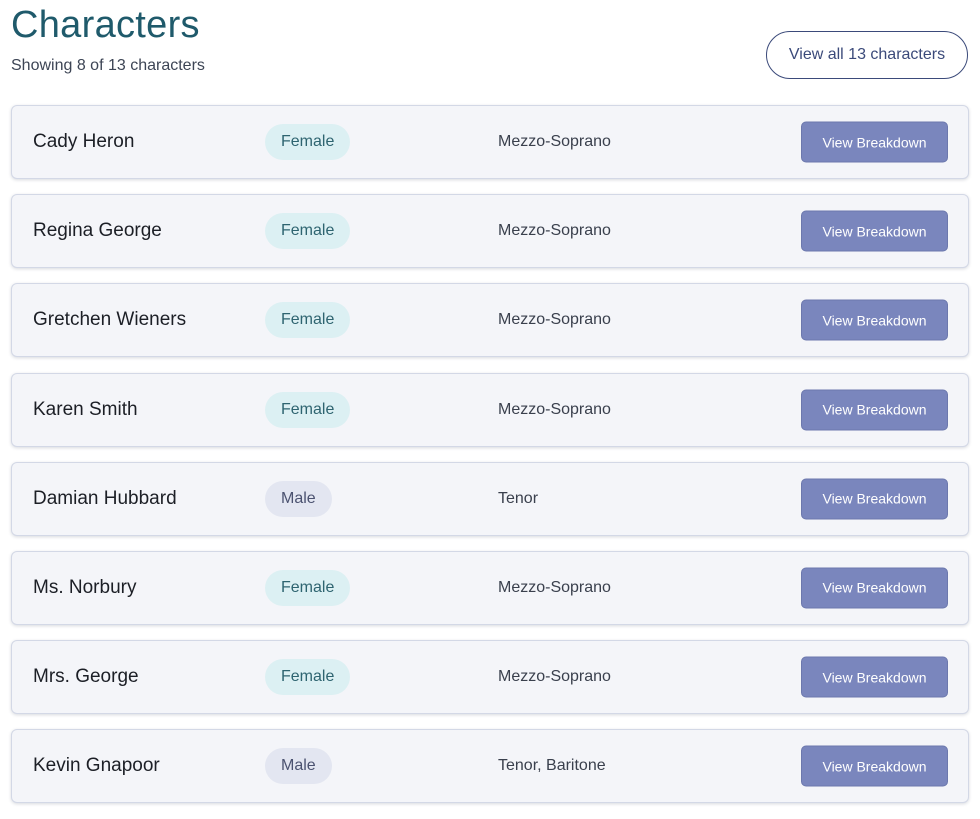 This screenshot has width=980, height=819. I want to click on character-count-subtitle: Showing 8 of 13 characters, so click(108, 65).